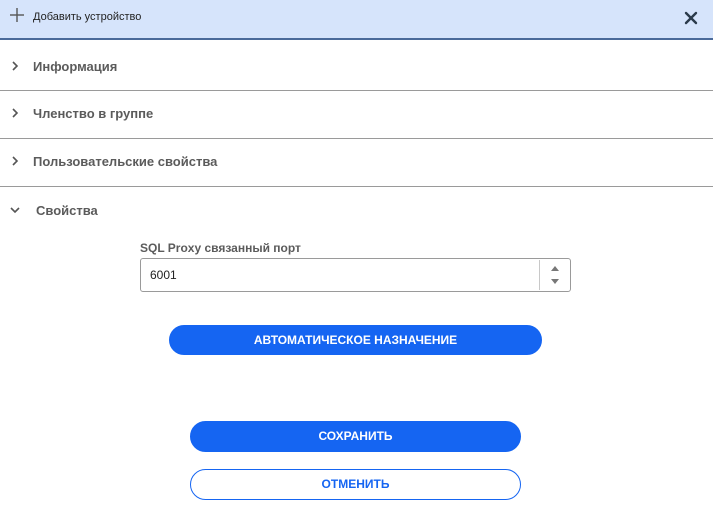 Image resolution: width=713 pixels, height=512 pixels. What do you see at coordinates (356, 67) in the screenshot?
I see `section-information: Информация` at bounding box center [356, 67].